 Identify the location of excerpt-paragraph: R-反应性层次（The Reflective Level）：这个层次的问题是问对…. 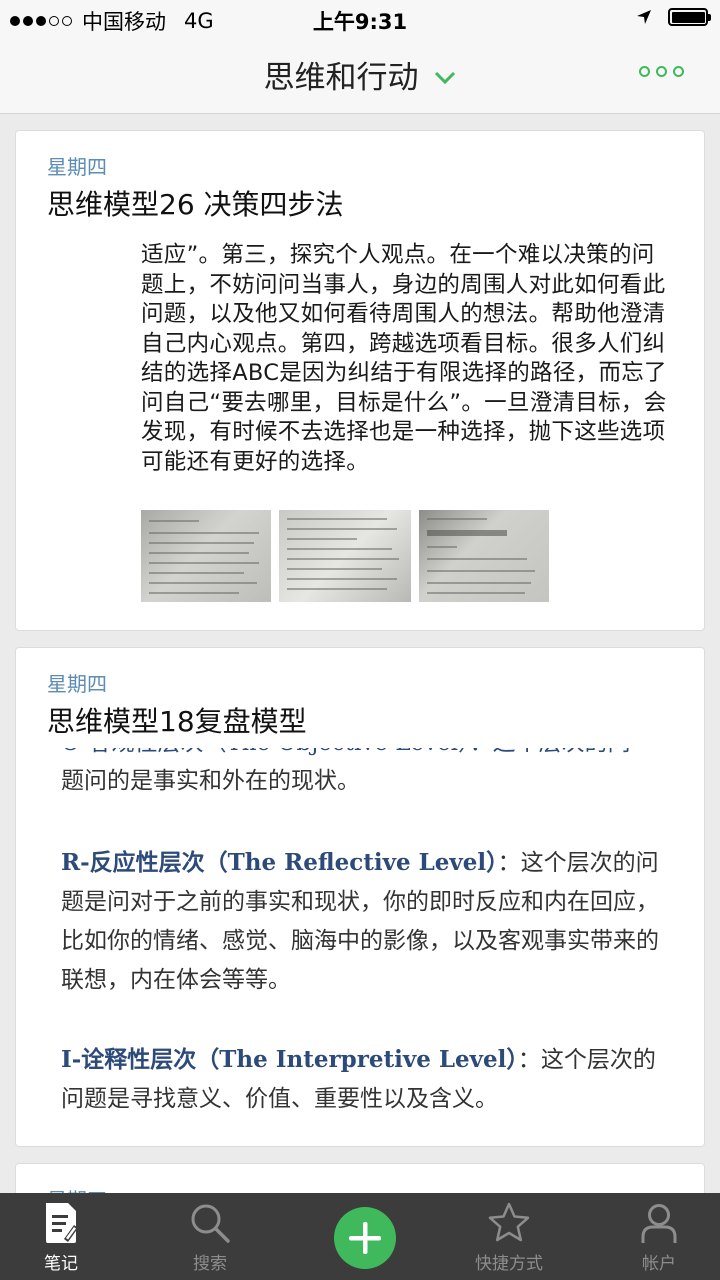
(366, 921).